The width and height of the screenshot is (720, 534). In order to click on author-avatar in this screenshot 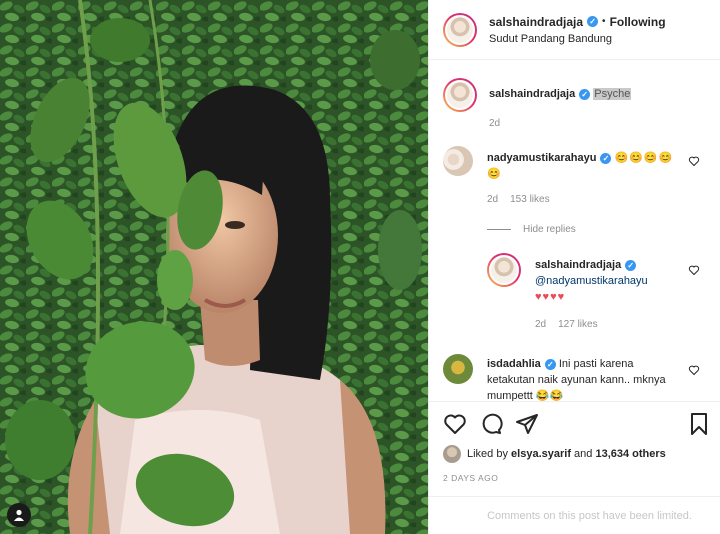, I will do `click(460, 29)`.